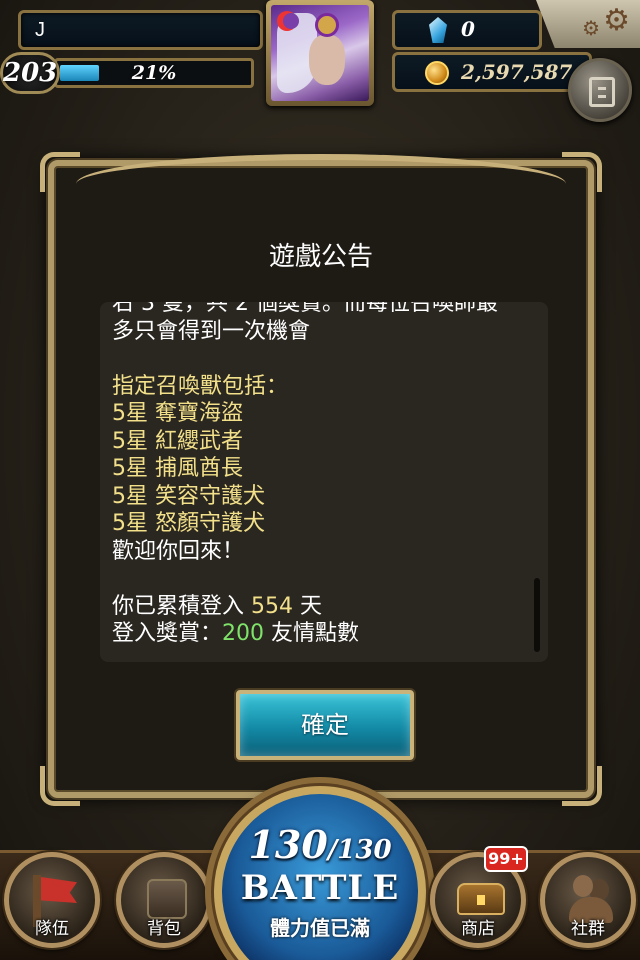  Describe the element at coordinates (359, 850) in the screenshot. I see `stamina-max: /130` at that location.